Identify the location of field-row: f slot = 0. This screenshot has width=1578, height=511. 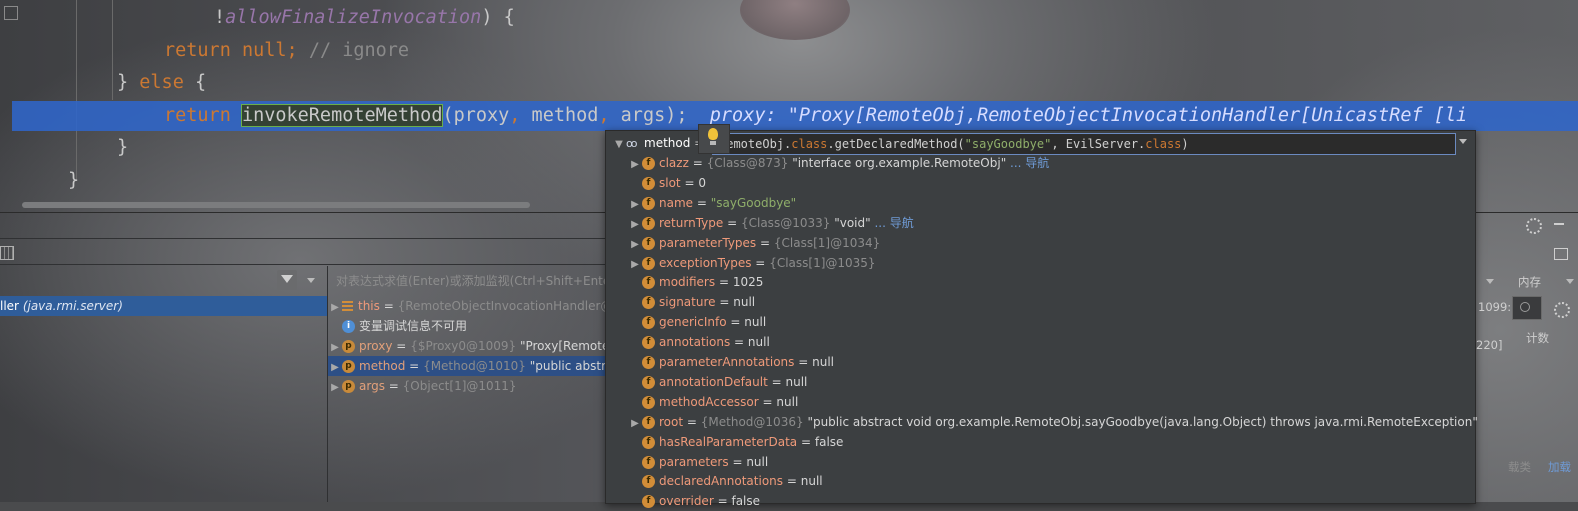
(667, 183).